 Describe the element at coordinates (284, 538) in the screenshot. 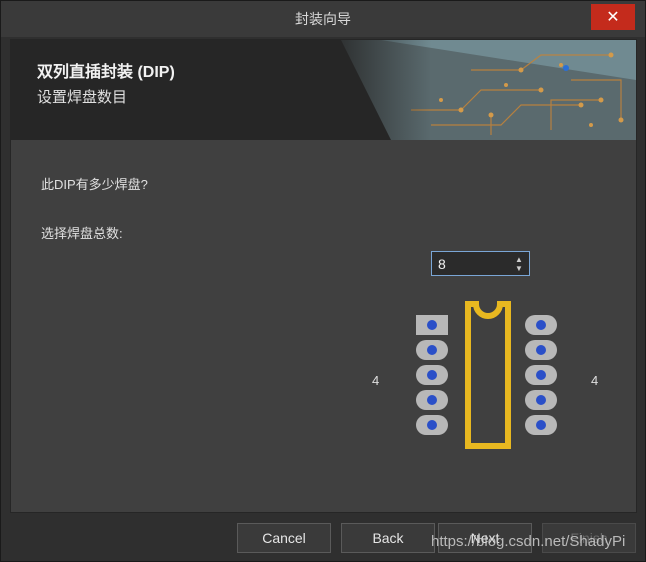

I see `cancel-button: Cancel` at that location.